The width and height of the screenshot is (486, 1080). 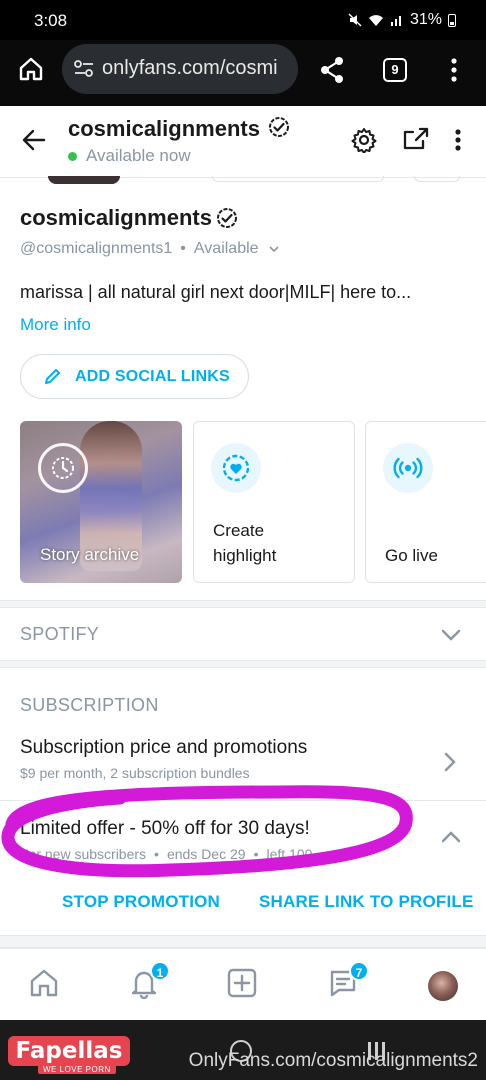 I want to click on profile-more-icon, so click(x=458, y=140).